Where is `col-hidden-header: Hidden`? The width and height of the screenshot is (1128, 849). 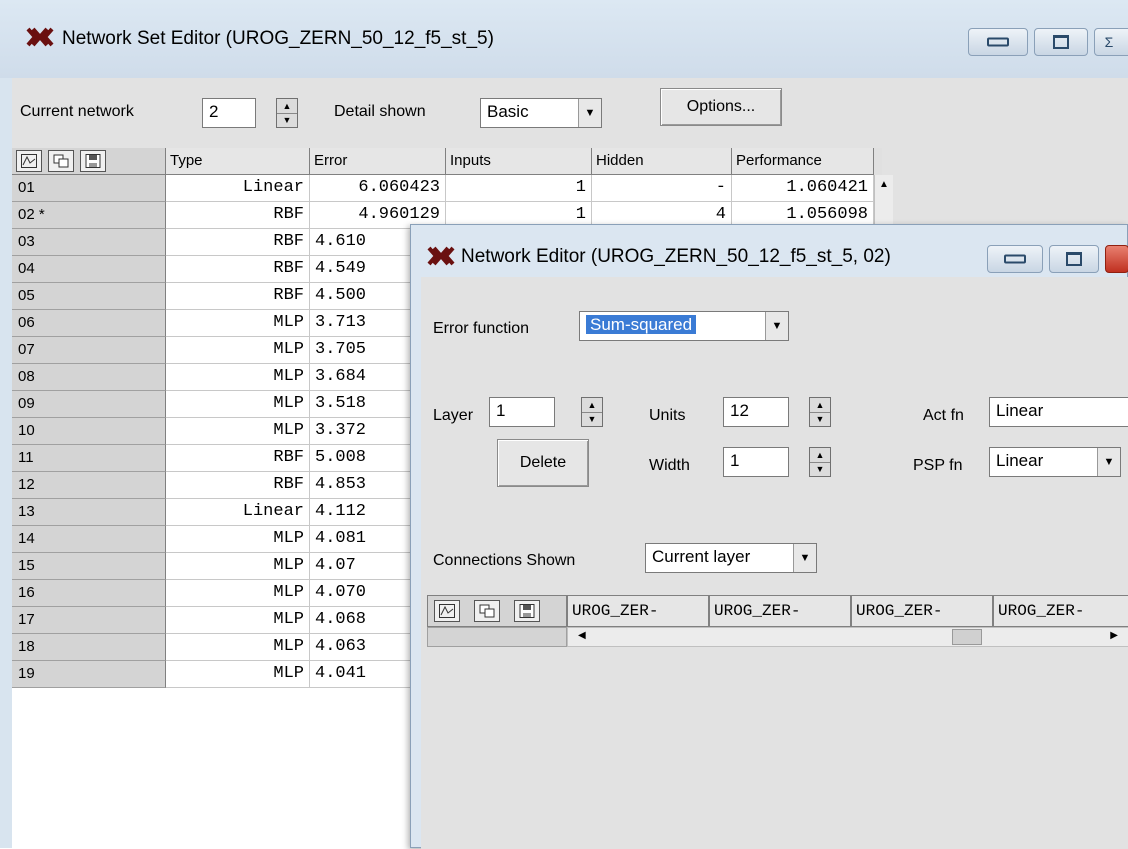
col-hidden-header: Hidden is located at coordinates (662, 161).